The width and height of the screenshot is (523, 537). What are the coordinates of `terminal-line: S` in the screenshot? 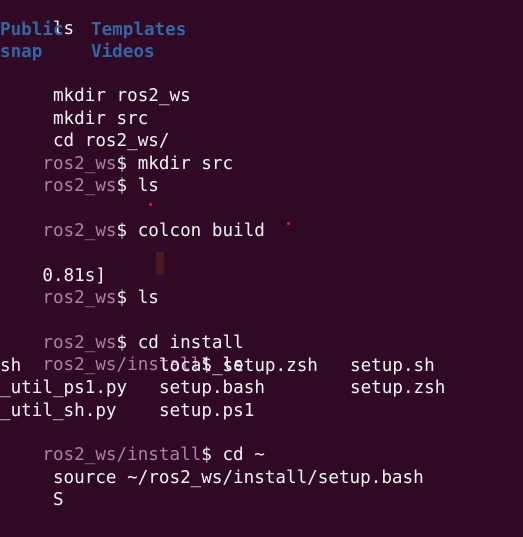 It's located at (32, 488).